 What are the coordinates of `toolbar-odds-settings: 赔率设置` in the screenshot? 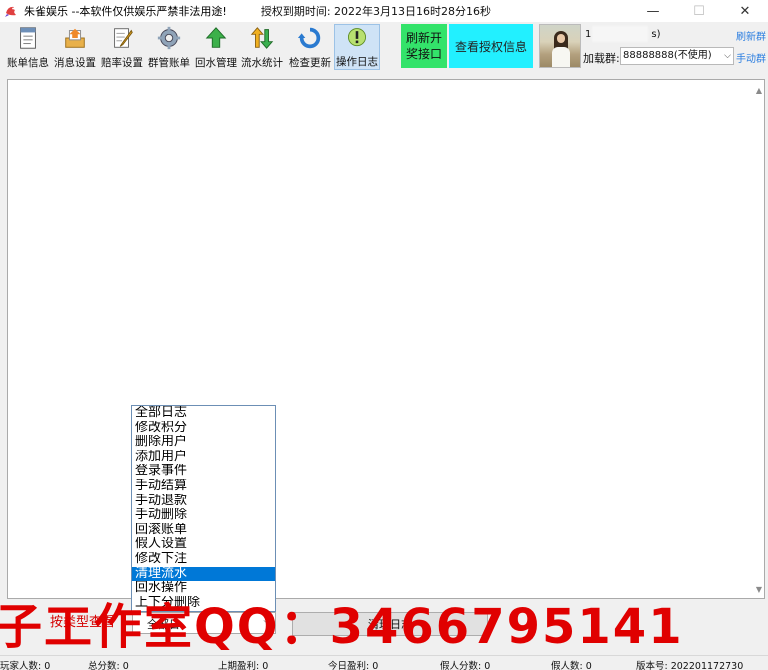 It's located at (122, 47).